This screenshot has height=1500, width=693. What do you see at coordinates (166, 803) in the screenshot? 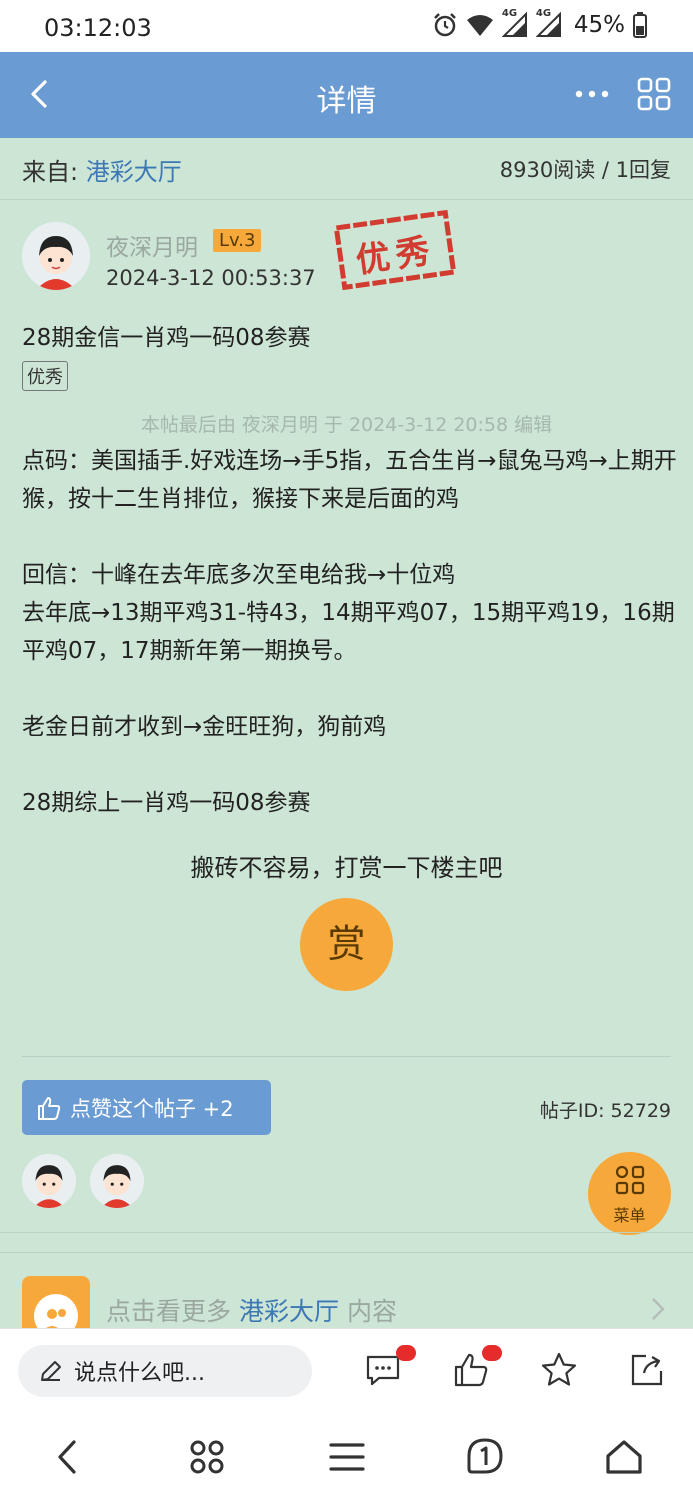
I see `content-paragraph: 28期综上一肖鸡一码08参赛` at bounding box center [166, 803].